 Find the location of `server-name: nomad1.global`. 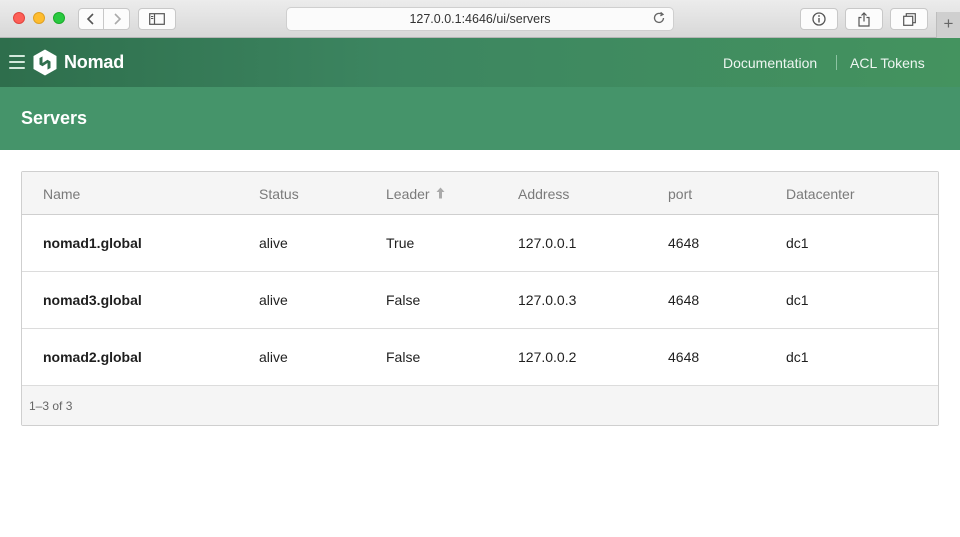

server-name: nomad1.global is located at coordinates (92, 243).